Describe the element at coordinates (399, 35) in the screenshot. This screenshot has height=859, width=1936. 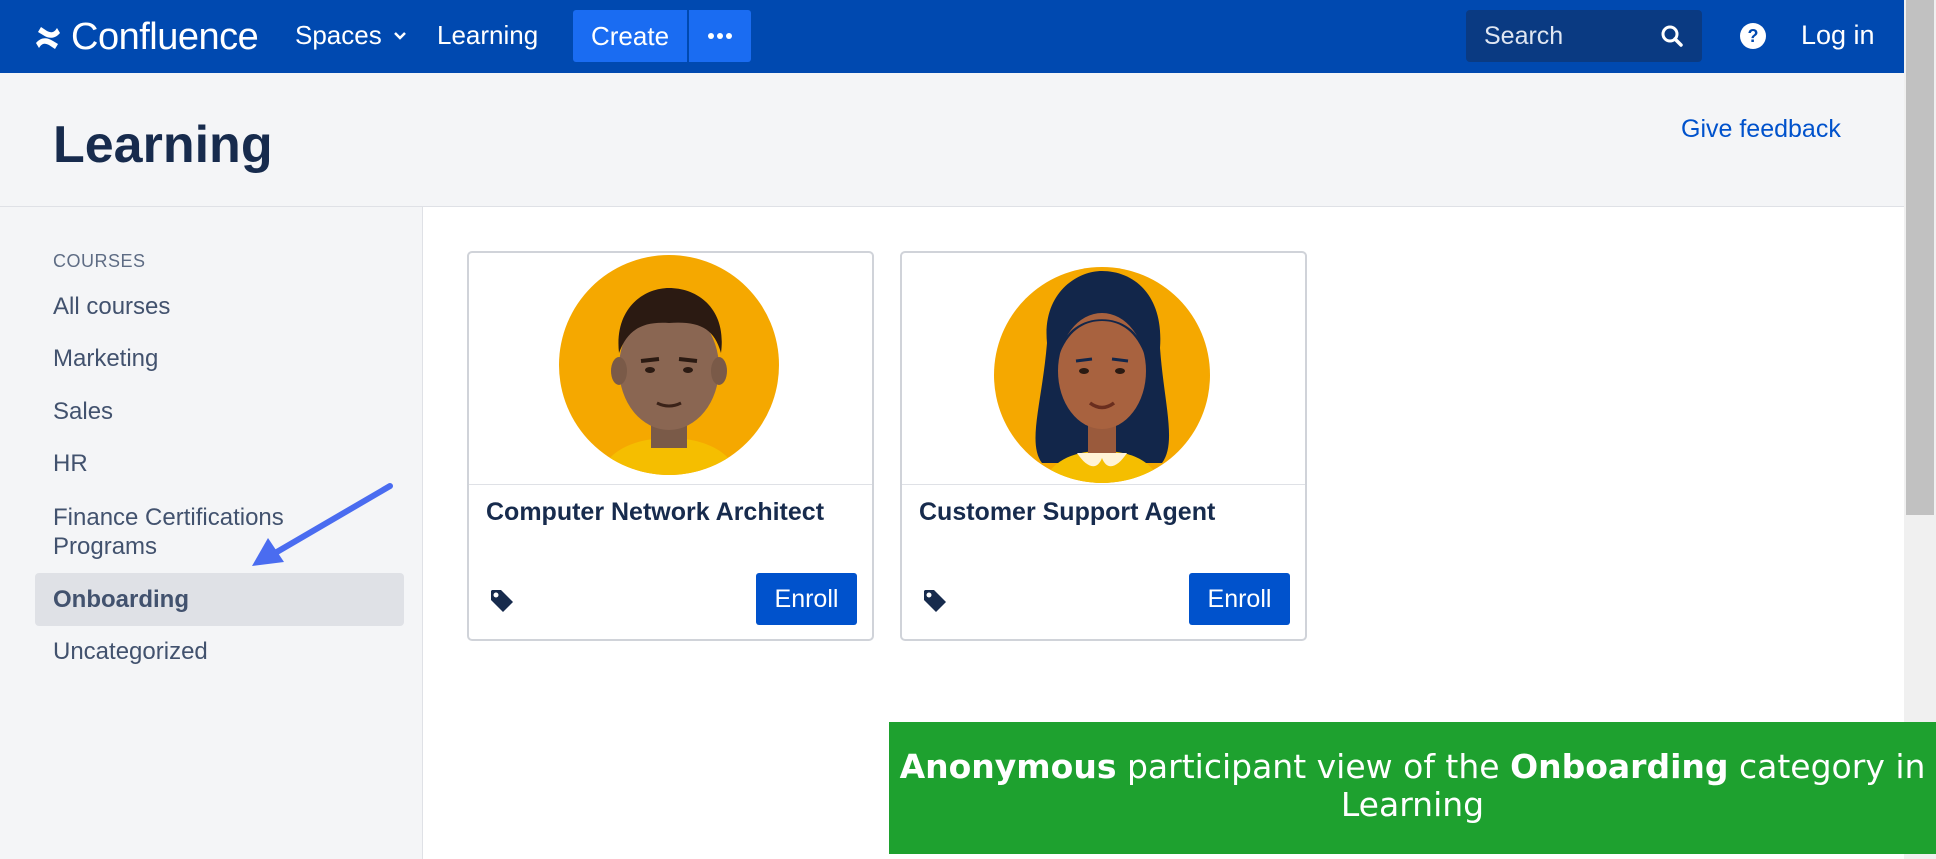
I see `chevron-down-icon` at that location.